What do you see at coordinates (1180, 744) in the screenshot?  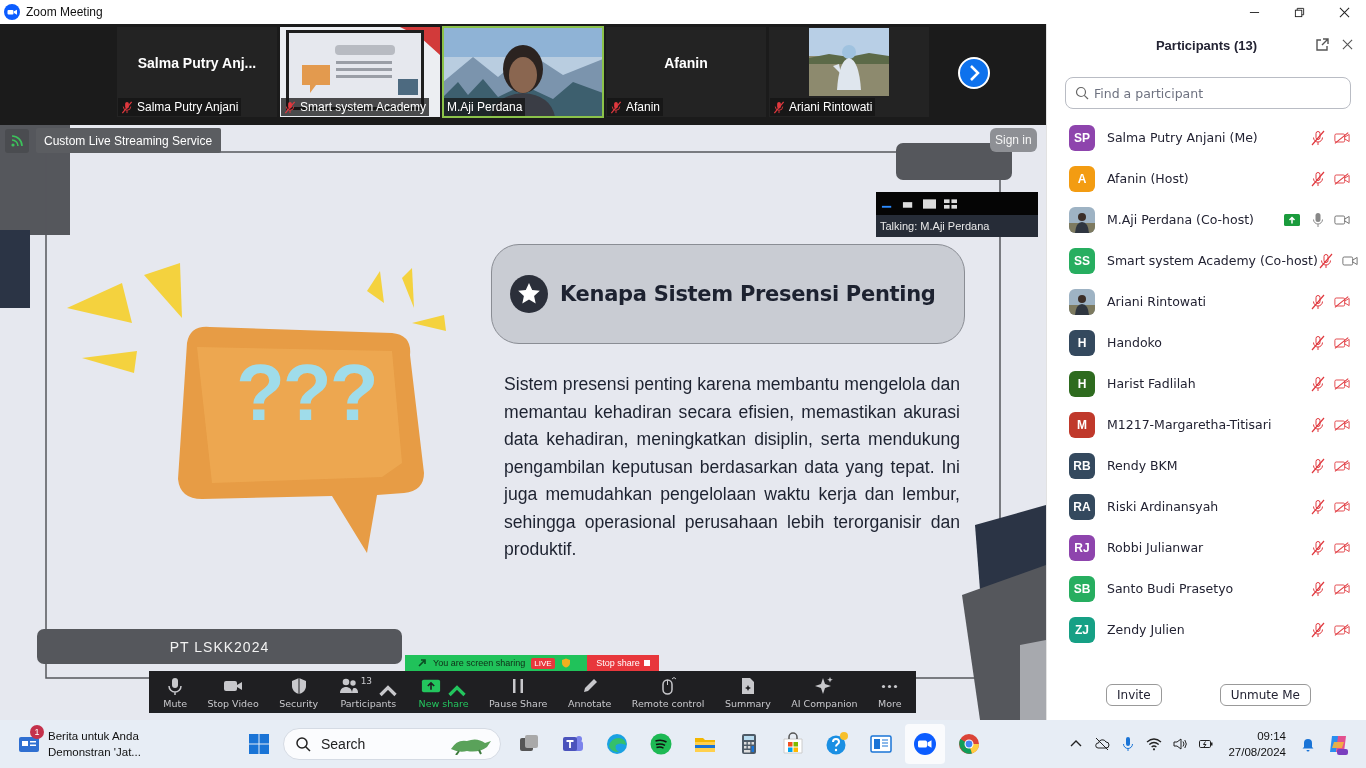 I see `speaker-icon` at bounding box center [1180, 744].